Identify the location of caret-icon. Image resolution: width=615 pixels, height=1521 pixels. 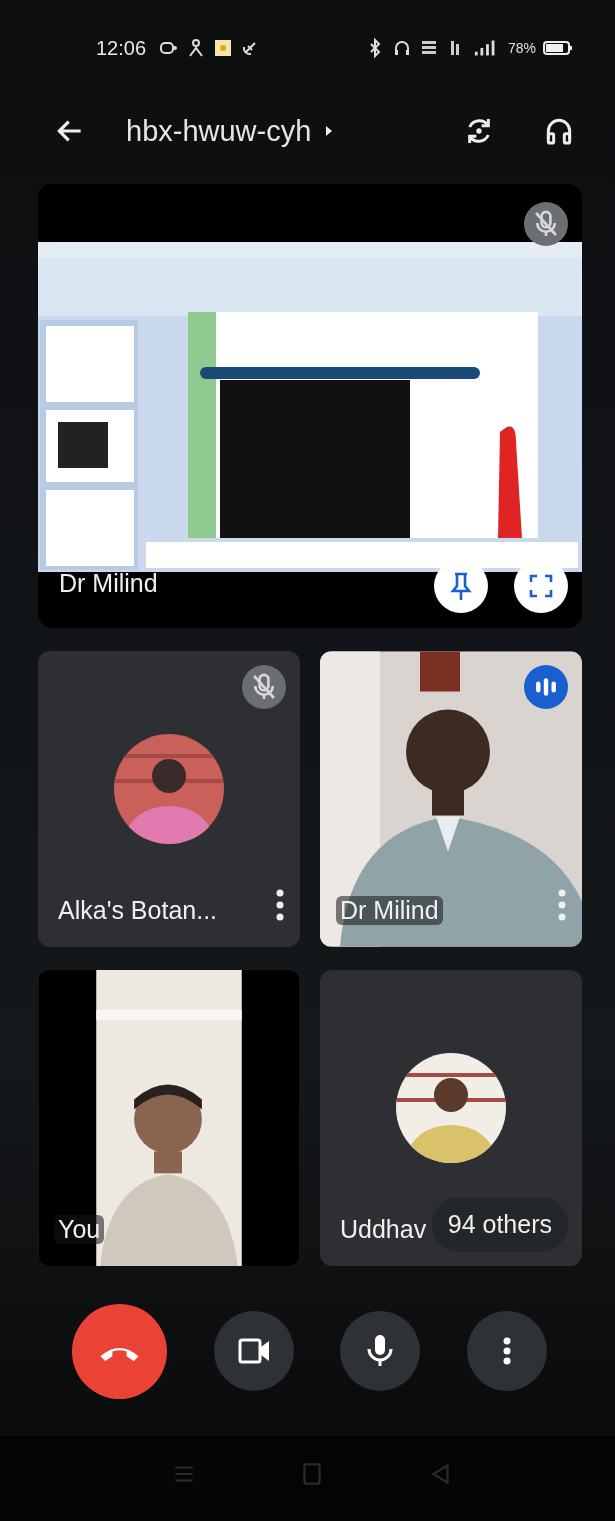
(329, 131).